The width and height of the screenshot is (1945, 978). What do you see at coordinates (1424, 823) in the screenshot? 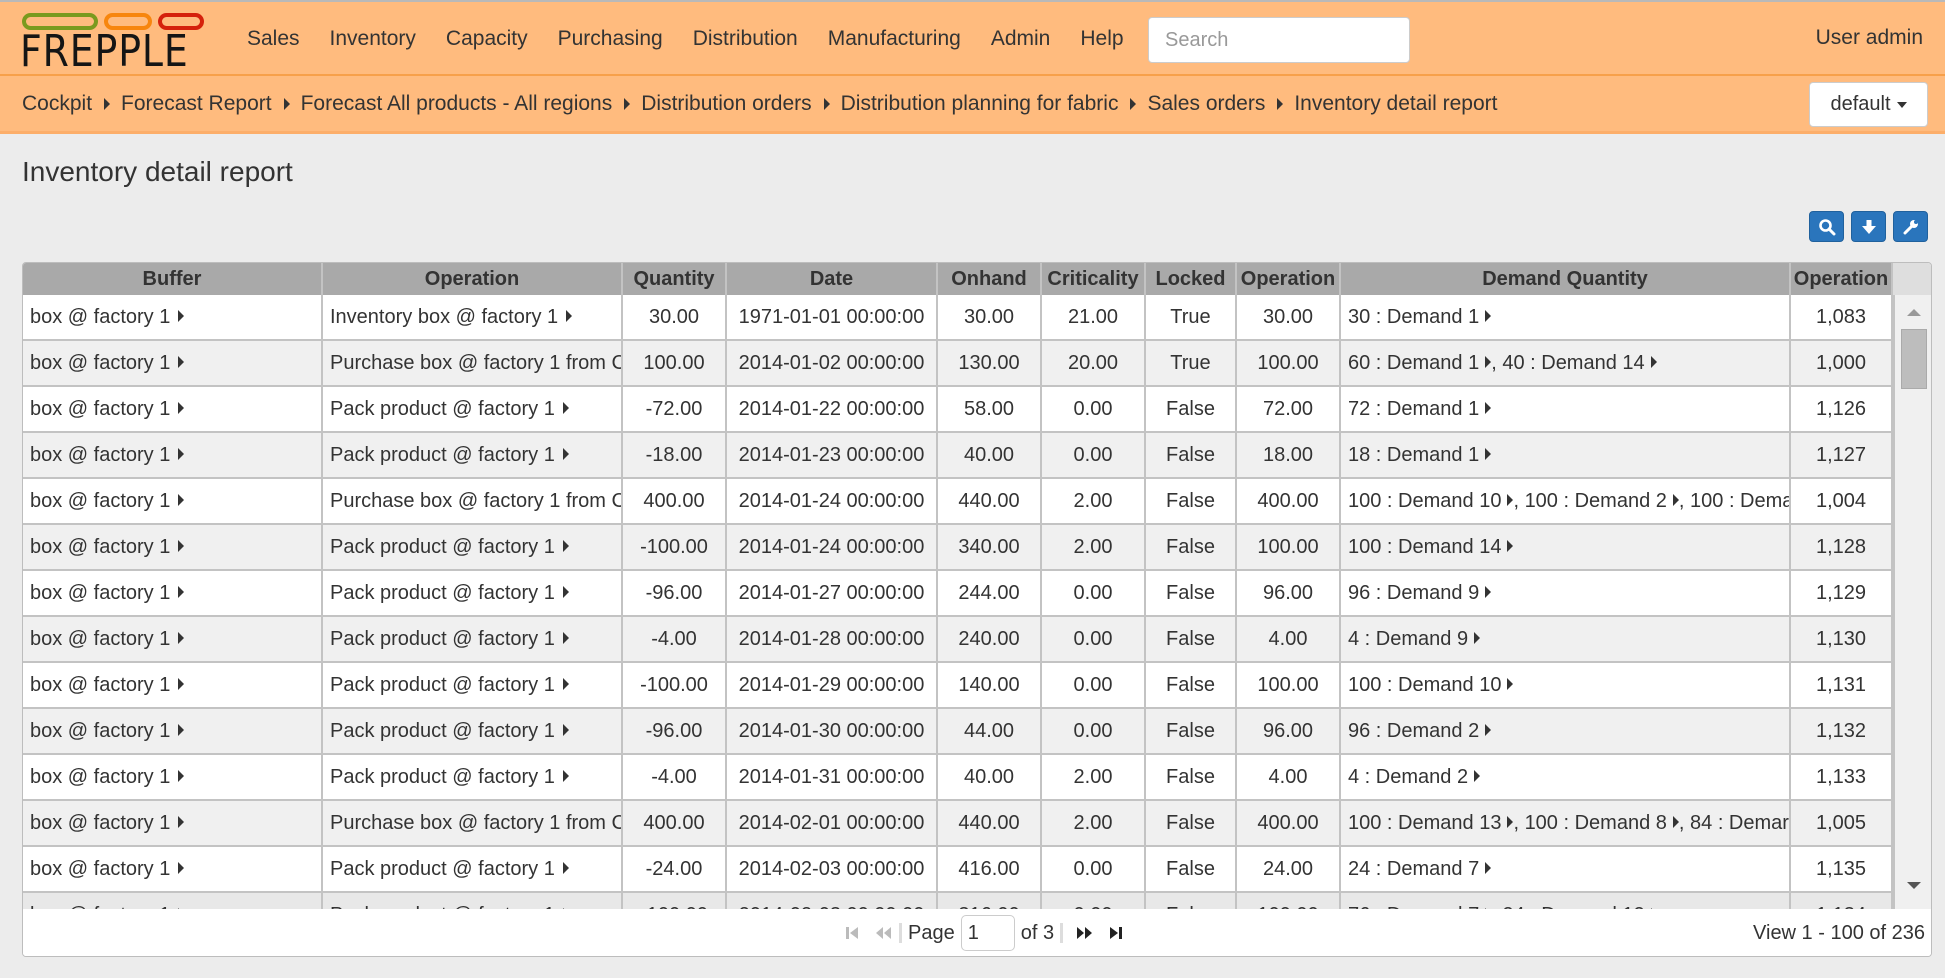
I see `demand-link: 100 : Demand 13` at bounding box center [1424, 823].